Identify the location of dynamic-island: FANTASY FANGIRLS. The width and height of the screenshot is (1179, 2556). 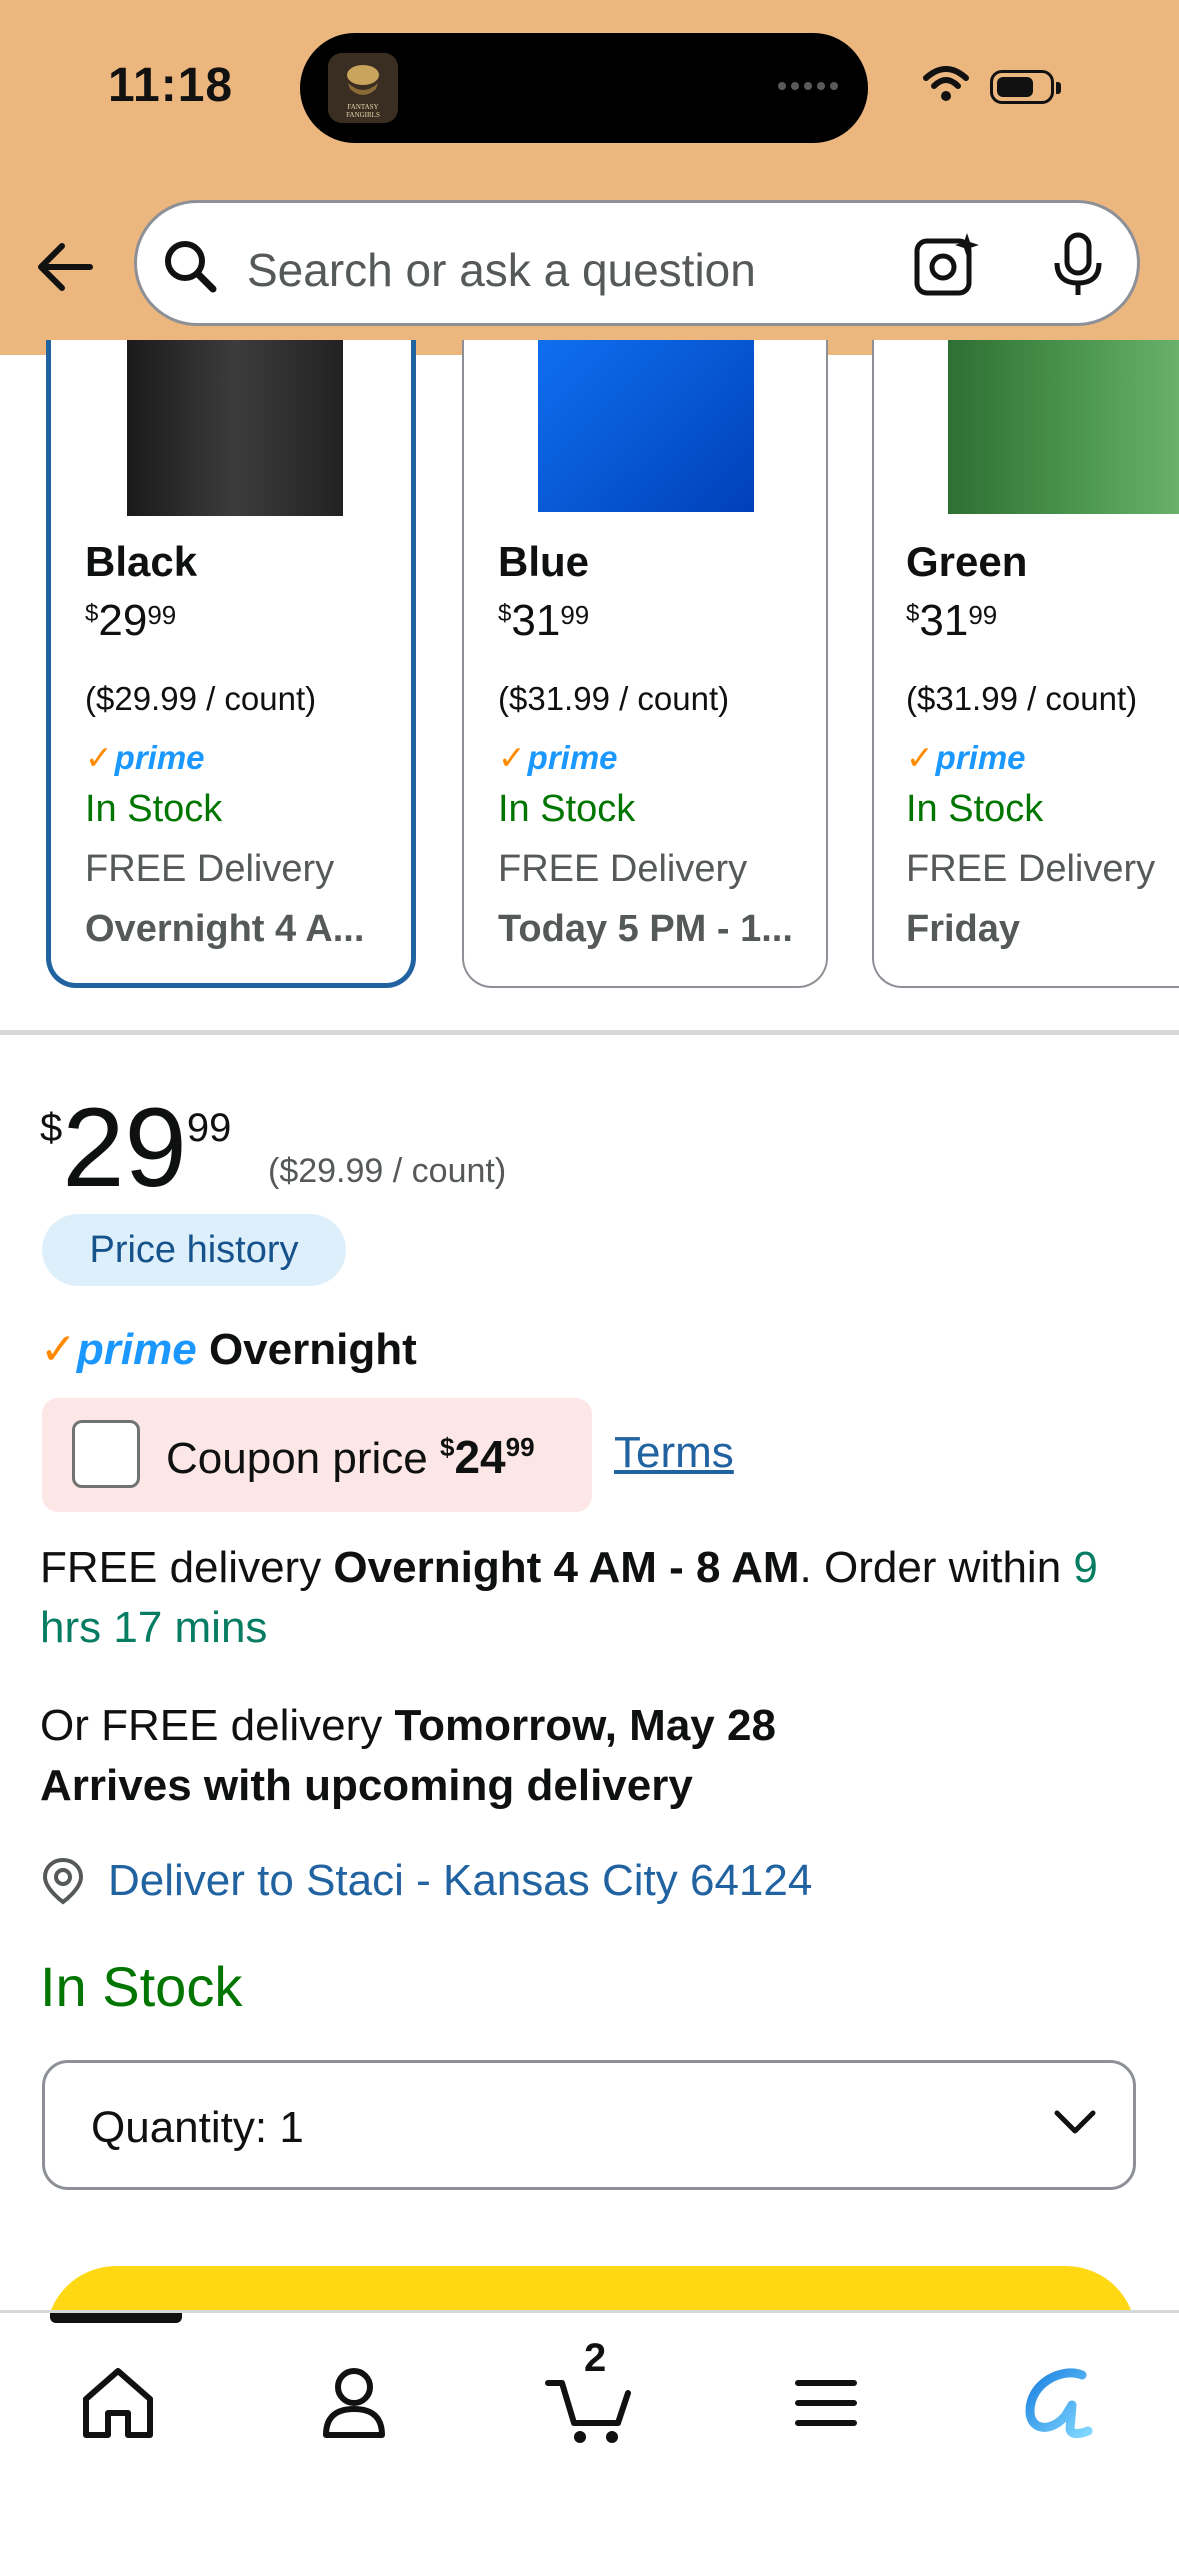
(584, 88).